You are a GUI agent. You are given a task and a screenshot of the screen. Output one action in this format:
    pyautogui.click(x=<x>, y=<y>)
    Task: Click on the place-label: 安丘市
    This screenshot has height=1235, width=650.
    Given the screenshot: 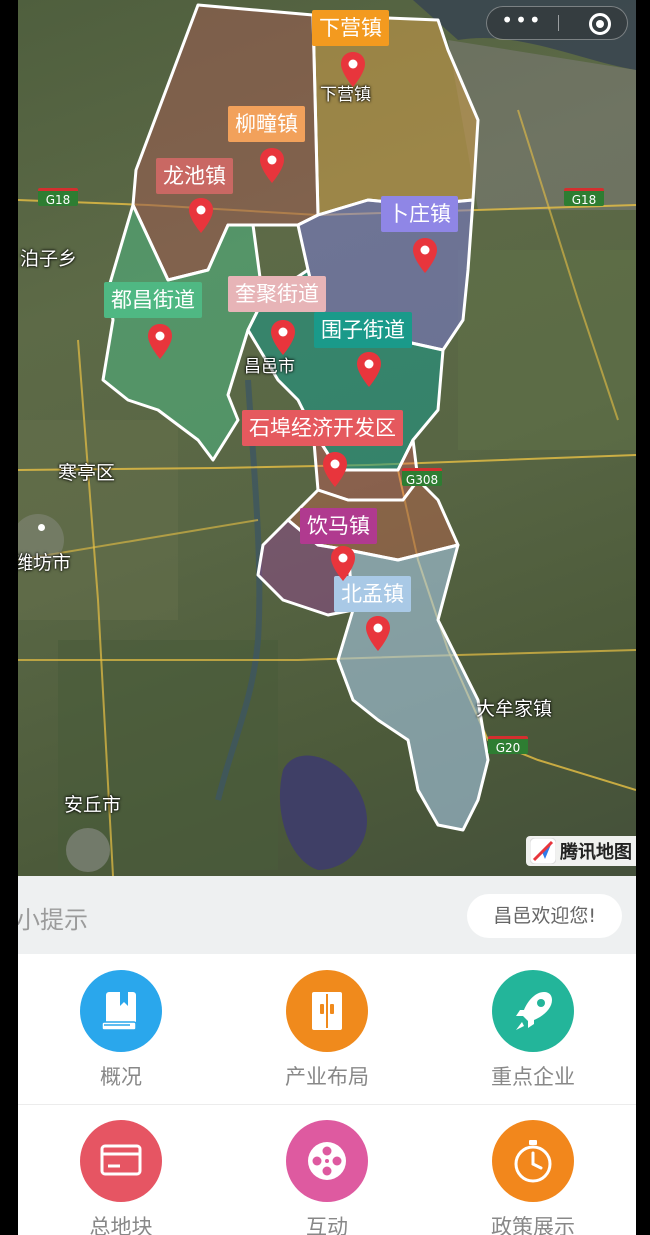 What is the action you would take?
    pyautogui.click(x=93, y=805)
    